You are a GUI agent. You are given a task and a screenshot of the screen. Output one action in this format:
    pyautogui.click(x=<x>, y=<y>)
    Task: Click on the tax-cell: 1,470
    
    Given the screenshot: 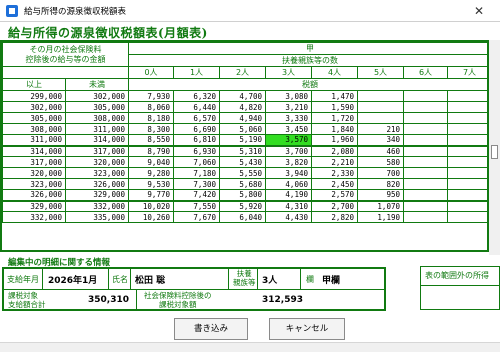 What is the action you would take?
    pyautogui.click(x=334, y=96)
    